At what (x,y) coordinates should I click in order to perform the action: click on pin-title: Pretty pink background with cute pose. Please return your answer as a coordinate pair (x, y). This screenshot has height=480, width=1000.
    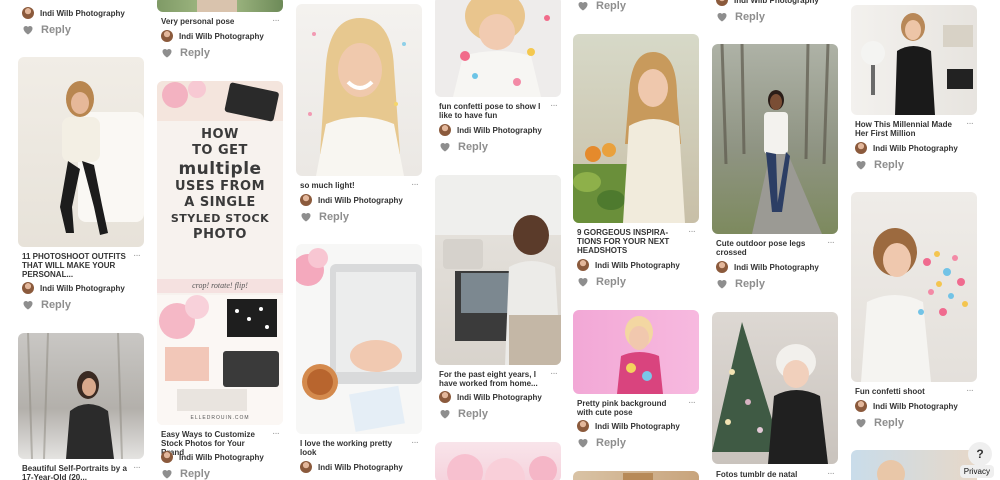
    Looking at the image, I should click on (622, 408).